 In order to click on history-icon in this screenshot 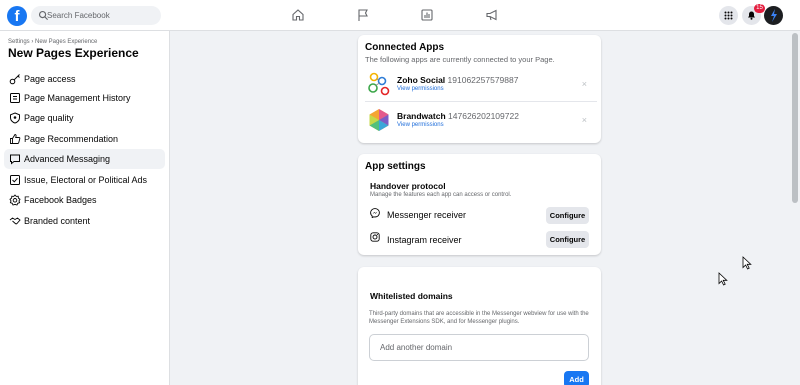, I will do `click(15, 98)`.